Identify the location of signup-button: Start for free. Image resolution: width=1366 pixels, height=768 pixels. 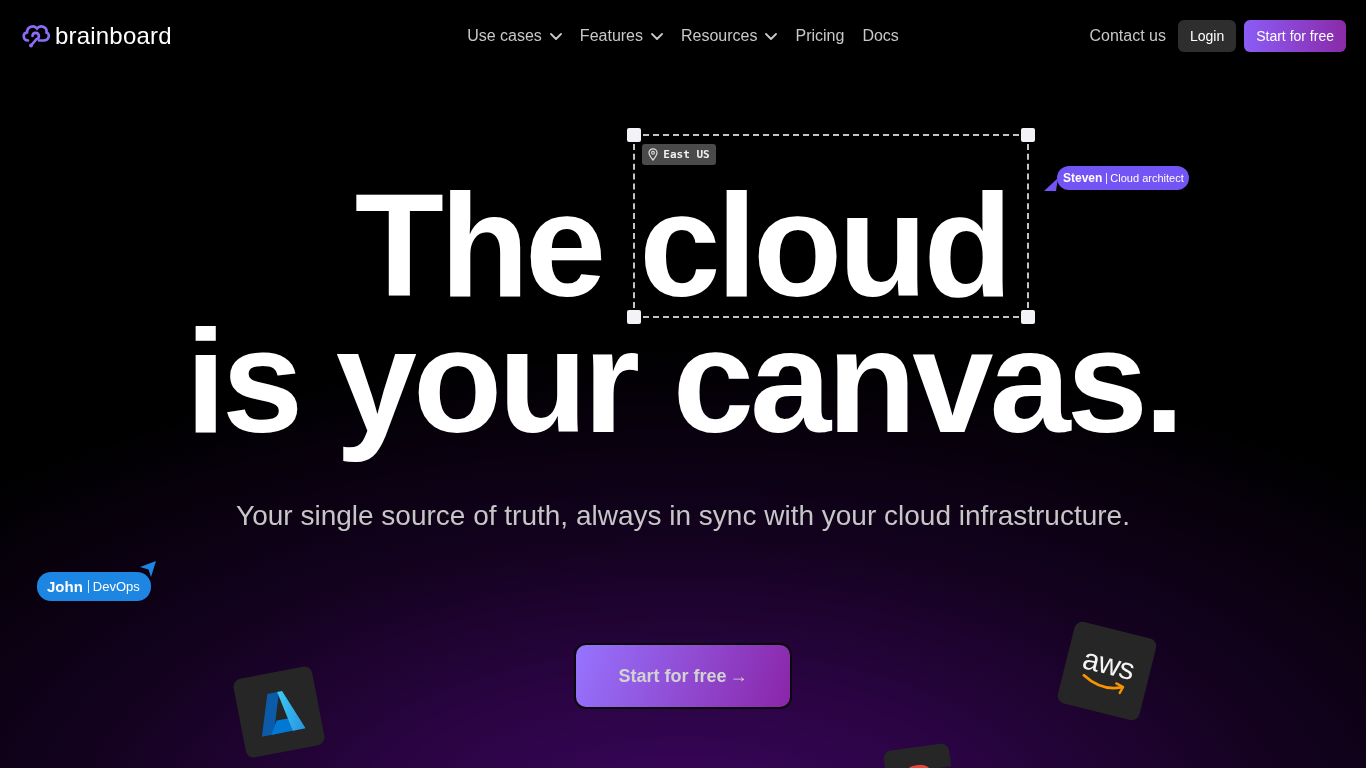
(1295, 36).